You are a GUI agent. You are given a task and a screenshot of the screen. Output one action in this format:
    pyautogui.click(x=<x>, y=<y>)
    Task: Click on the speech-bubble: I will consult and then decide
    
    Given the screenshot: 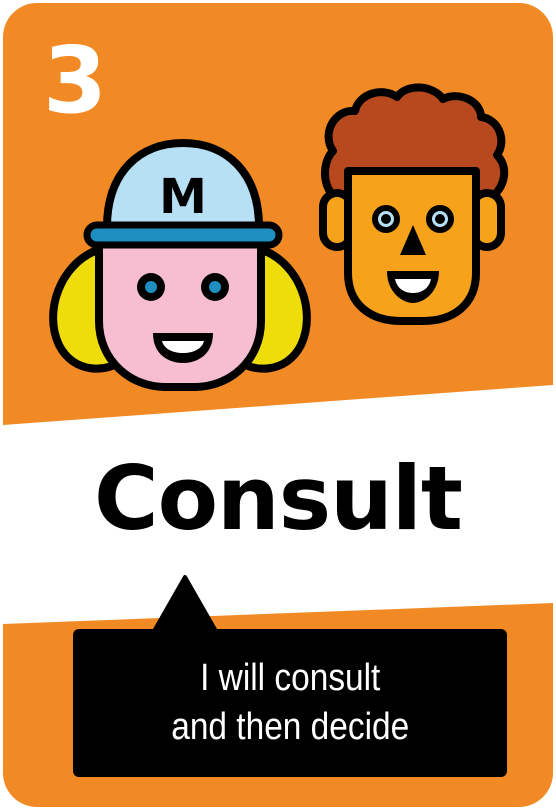 What is the action you would take?
    pyautogui.click(x=290, y=703)
    